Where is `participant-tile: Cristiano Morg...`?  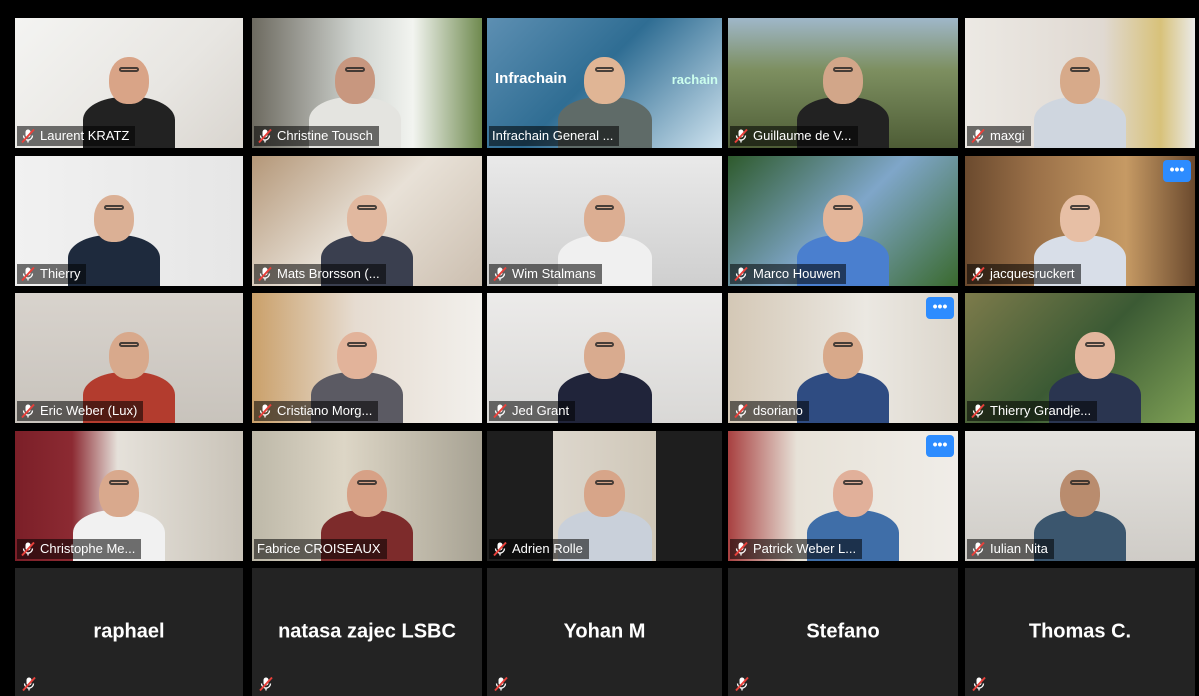 participant-tile: Cristiano Morg... is located at coordinates (367, 358).